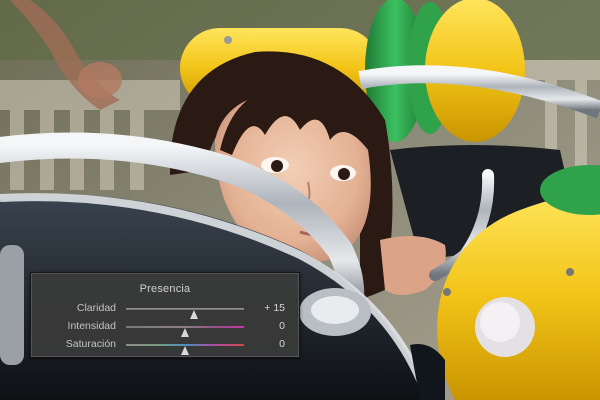 This screenshot has height=400, width=600. What do you see at coordinates (265, 326) in the screenshot?
I see `vibrance-value: 0` at bounding box center [265, 326].